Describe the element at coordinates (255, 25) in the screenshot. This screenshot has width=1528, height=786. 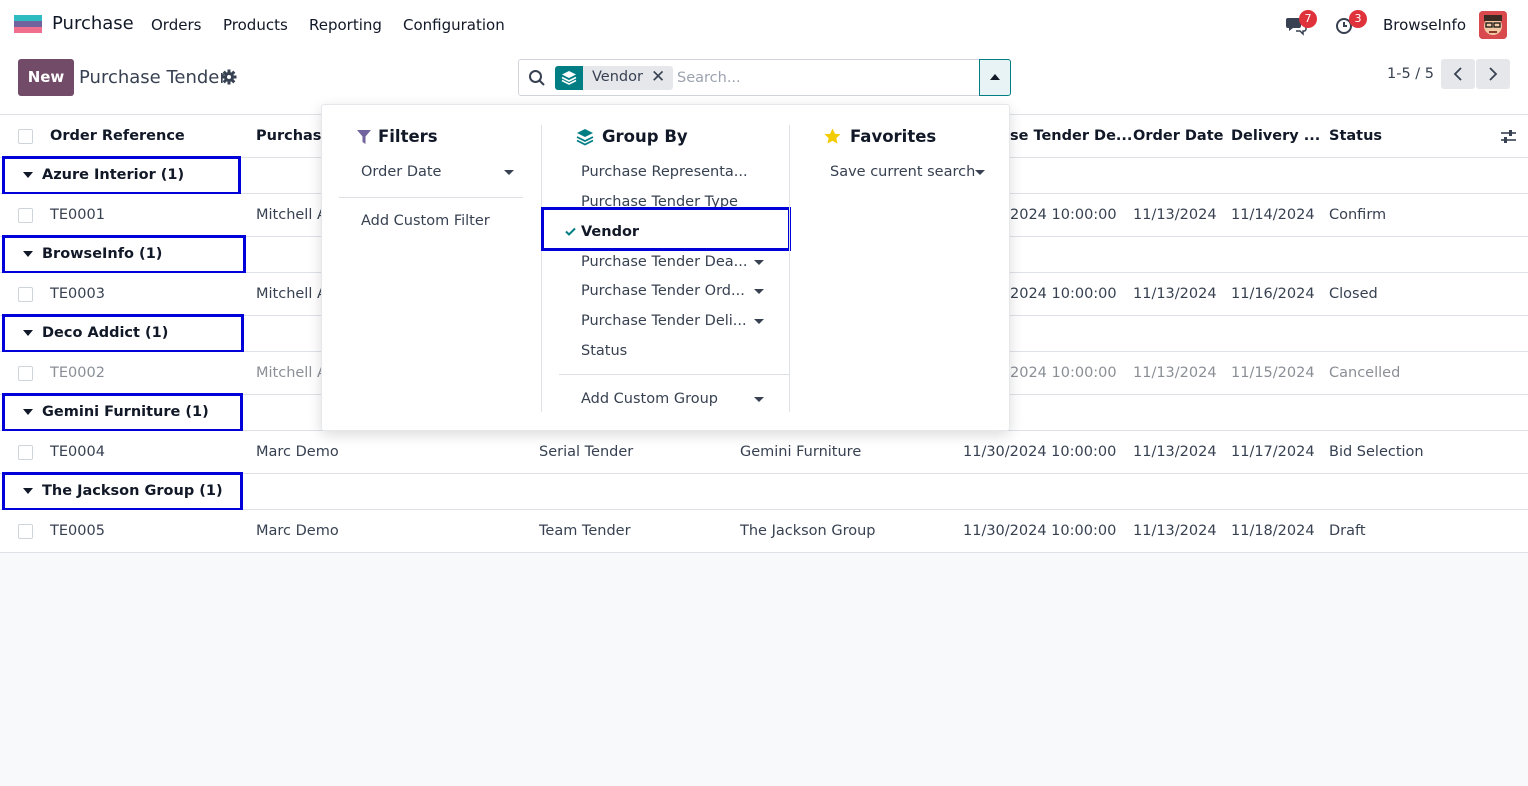
I see `menu-products: Products` at that location.